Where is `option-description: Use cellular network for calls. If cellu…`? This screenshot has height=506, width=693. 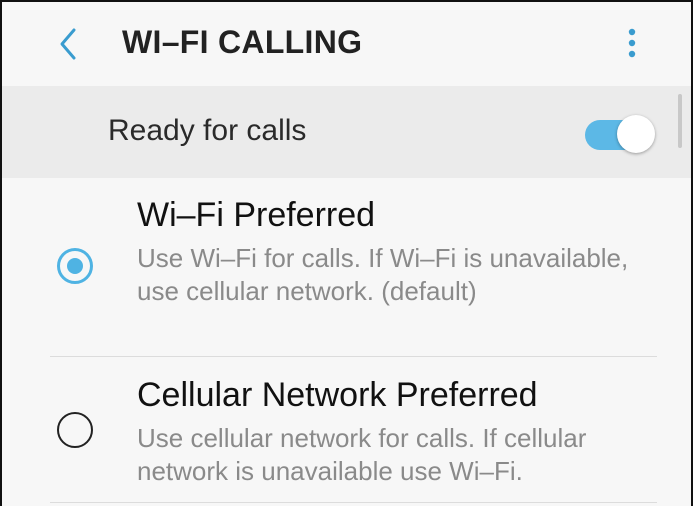
option-description: Use cellular network for calls. If cellu… is located at coordinates (362, 454).